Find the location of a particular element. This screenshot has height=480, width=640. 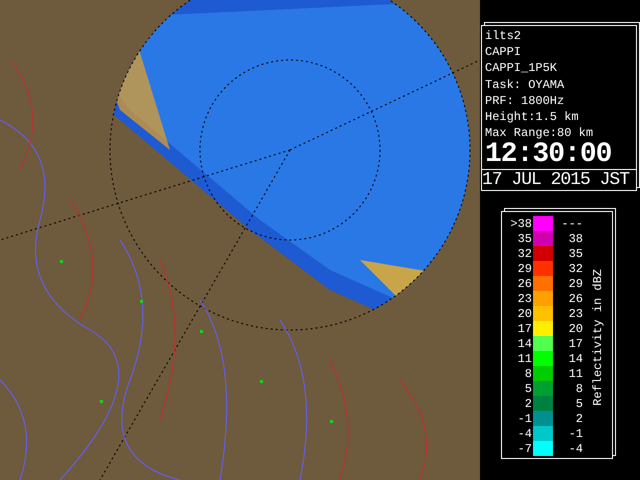

legend-high-value: 26 is located at coordinates (575, 299).